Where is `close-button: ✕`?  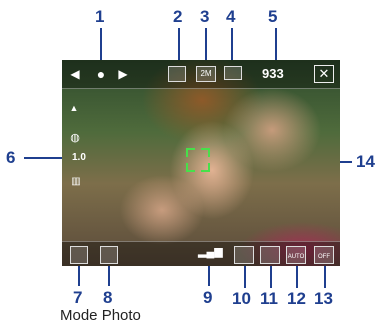 close-button: ✕ is located at coordinates (324, 74).